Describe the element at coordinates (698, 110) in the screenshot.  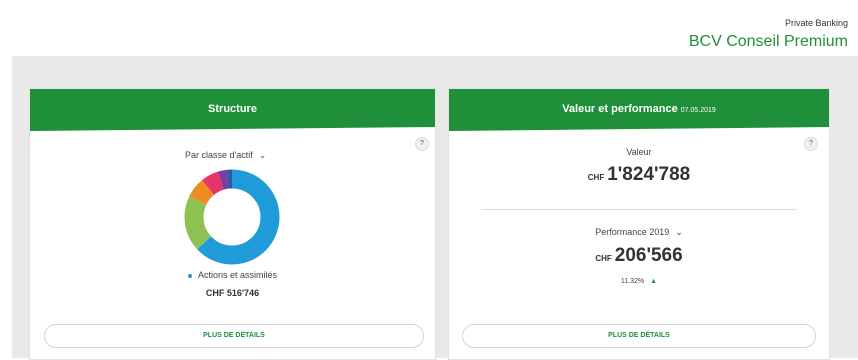
I see `performance-date: 07.05.2019` at that location.